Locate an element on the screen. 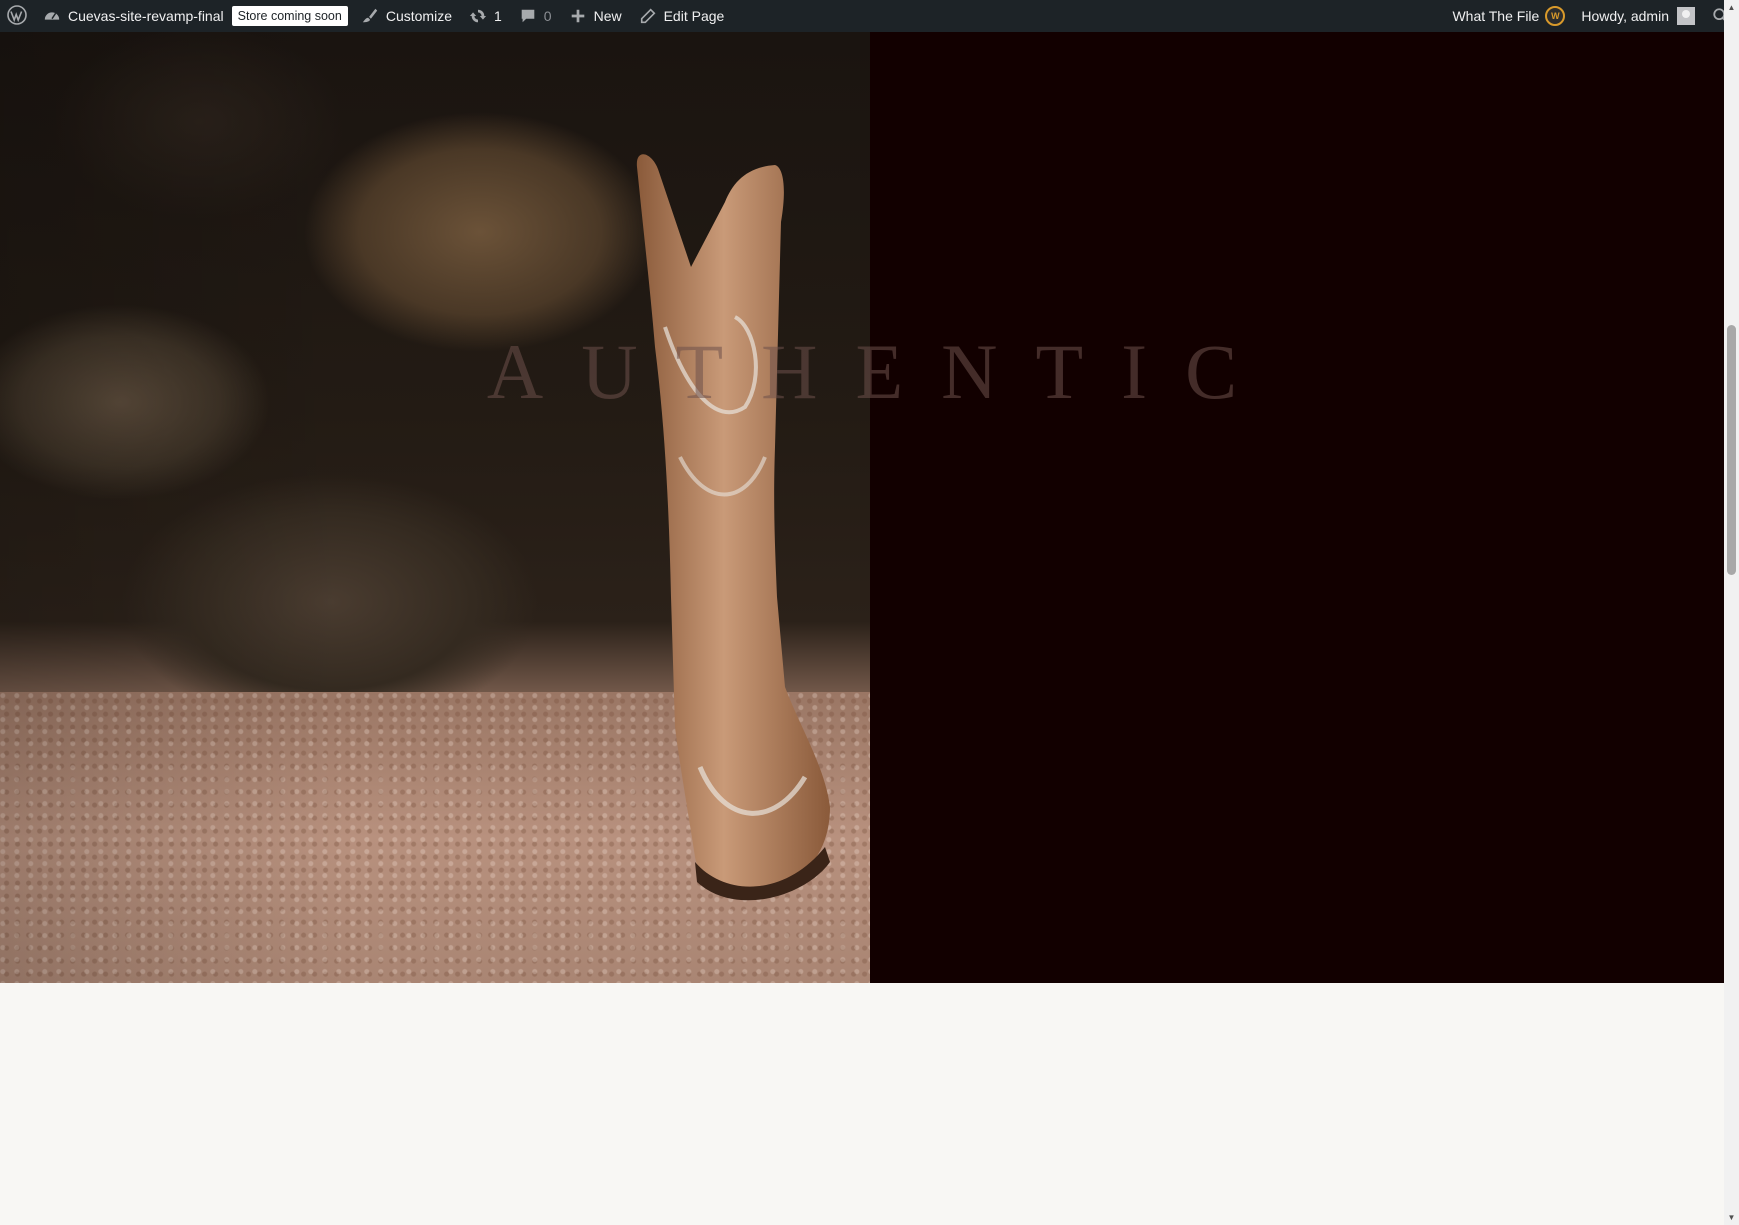 The width and height of the screenshot is (1739, 1225). customize-label: Customize is located at coordinates (418, 16).